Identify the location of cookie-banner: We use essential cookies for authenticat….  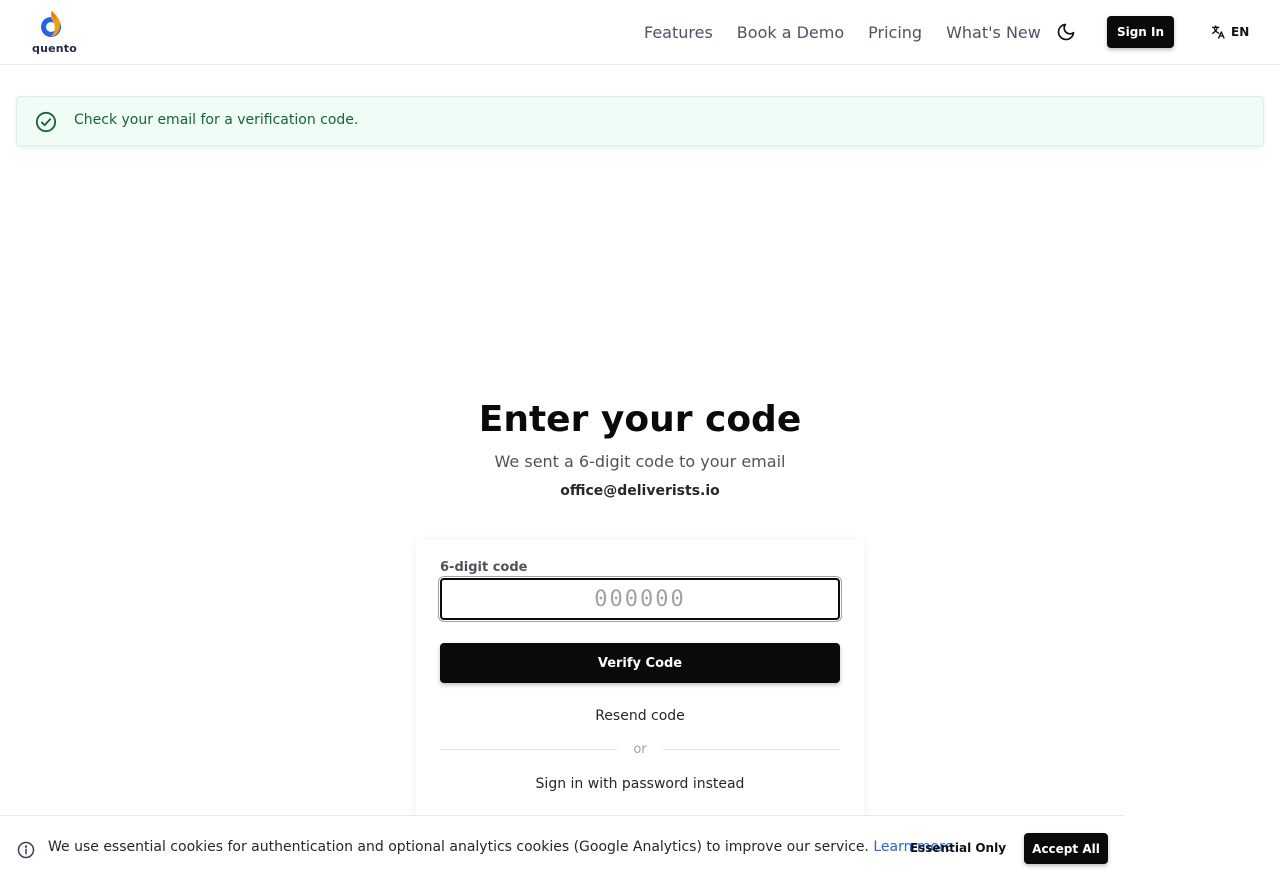
(562, 847).